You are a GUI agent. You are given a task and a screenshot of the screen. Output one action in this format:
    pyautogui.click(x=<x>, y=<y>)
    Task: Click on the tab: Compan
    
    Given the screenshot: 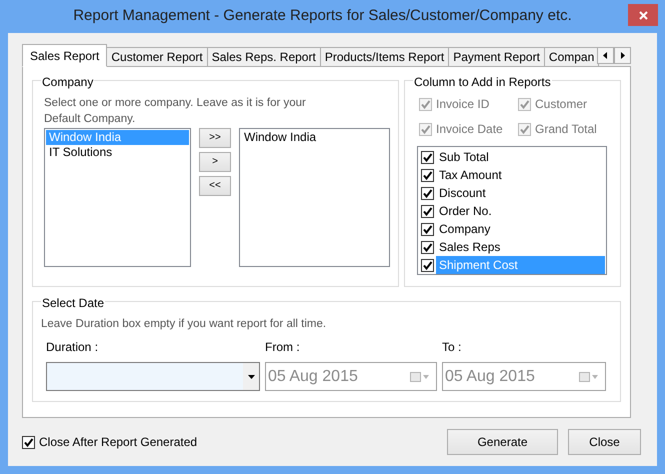 What is the action you would take?
    pyautogui.click(x=571, y=57)
    